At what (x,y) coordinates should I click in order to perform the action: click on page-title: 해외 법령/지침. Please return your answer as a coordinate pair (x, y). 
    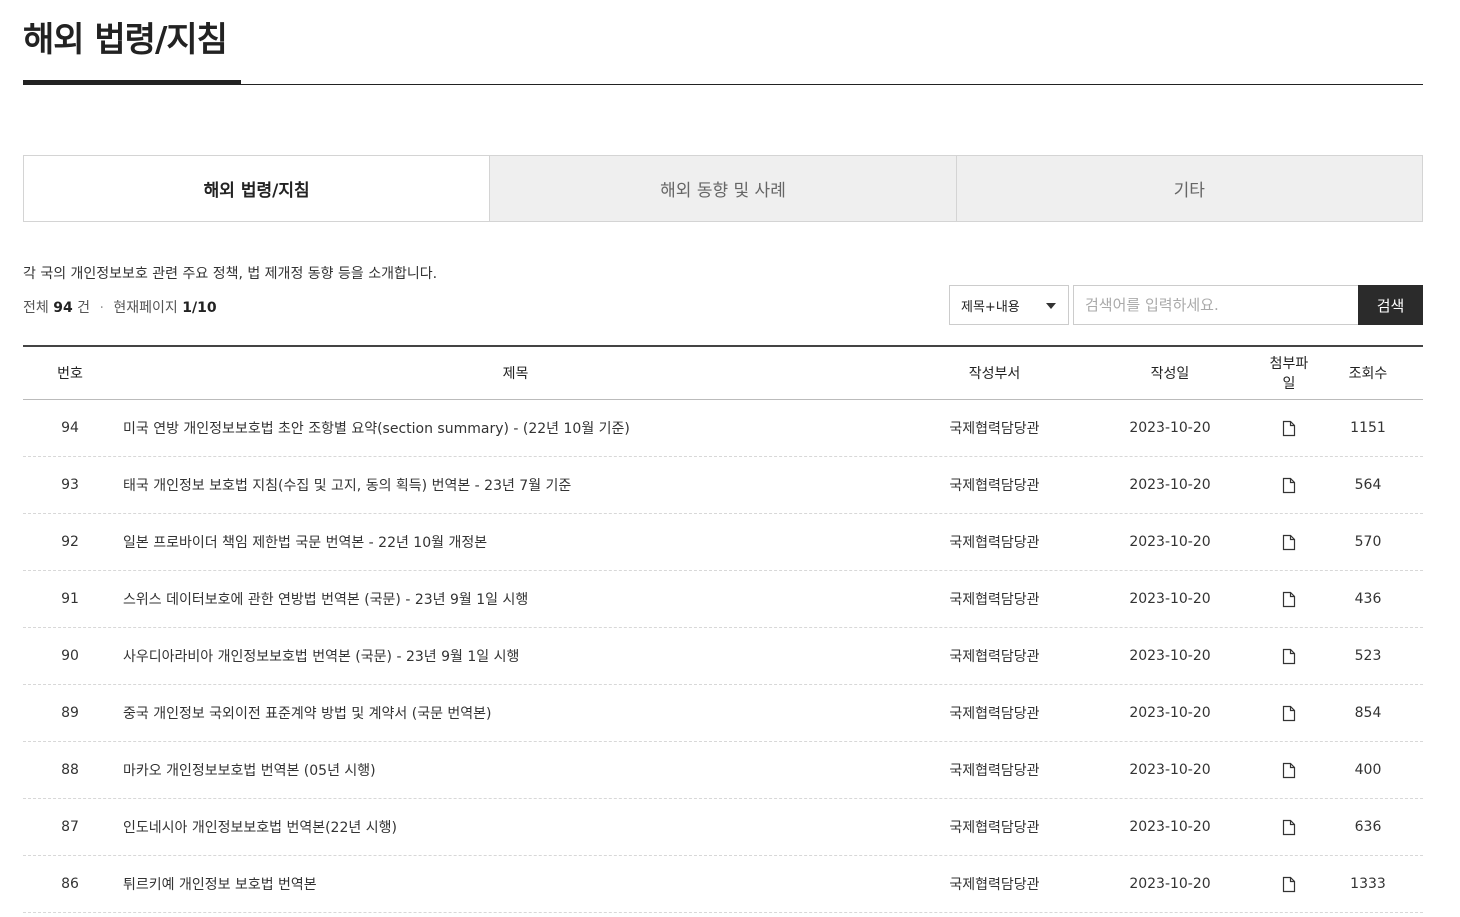
    Looking at the image, I should click on (125, 40).